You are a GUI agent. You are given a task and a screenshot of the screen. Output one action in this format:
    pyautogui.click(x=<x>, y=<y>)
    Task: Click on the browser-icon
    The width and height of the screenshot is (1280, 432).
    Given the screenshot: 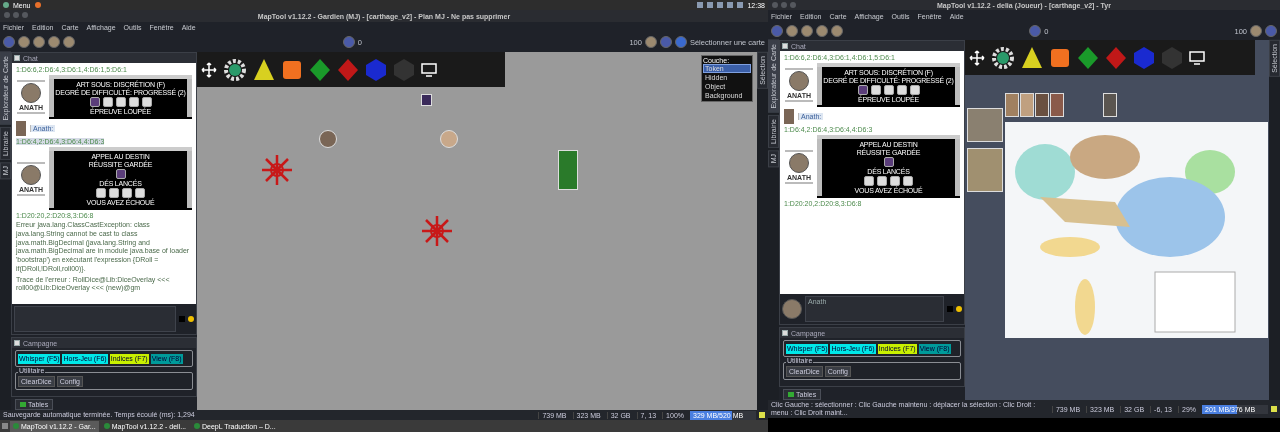 What is the action you would take?
    pyautogui.click(x=37, y=5)
    